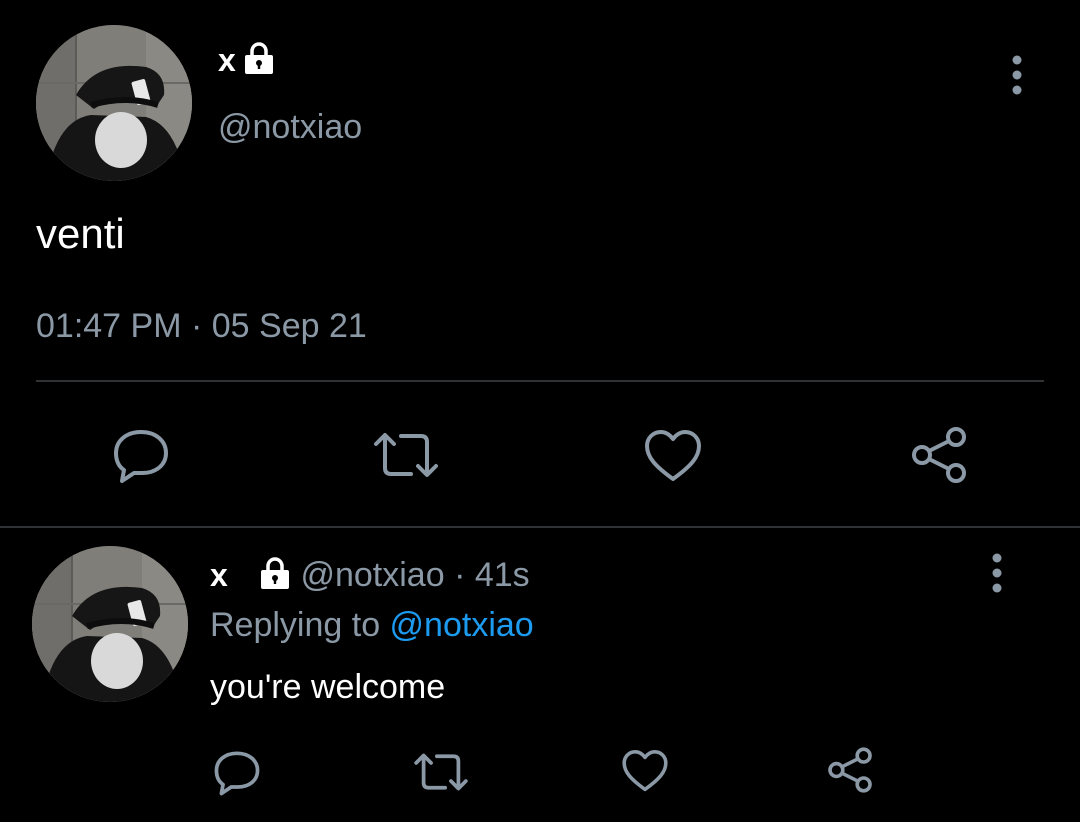 This screenshot has width=1080, height=822. What do you see at coordinates (219, 575) in the screenshot?
I see `reply-display-name: x` at bounding box center [219, 575].